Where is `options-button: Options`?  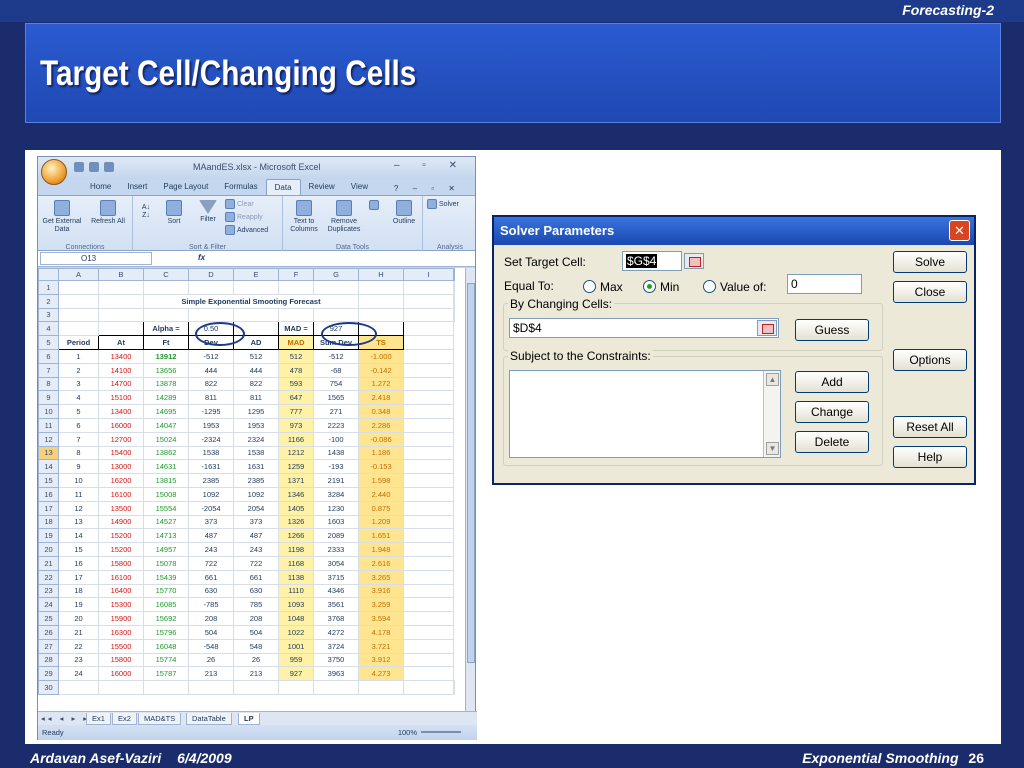 options-button: Options is located at coordinates (930, 360).